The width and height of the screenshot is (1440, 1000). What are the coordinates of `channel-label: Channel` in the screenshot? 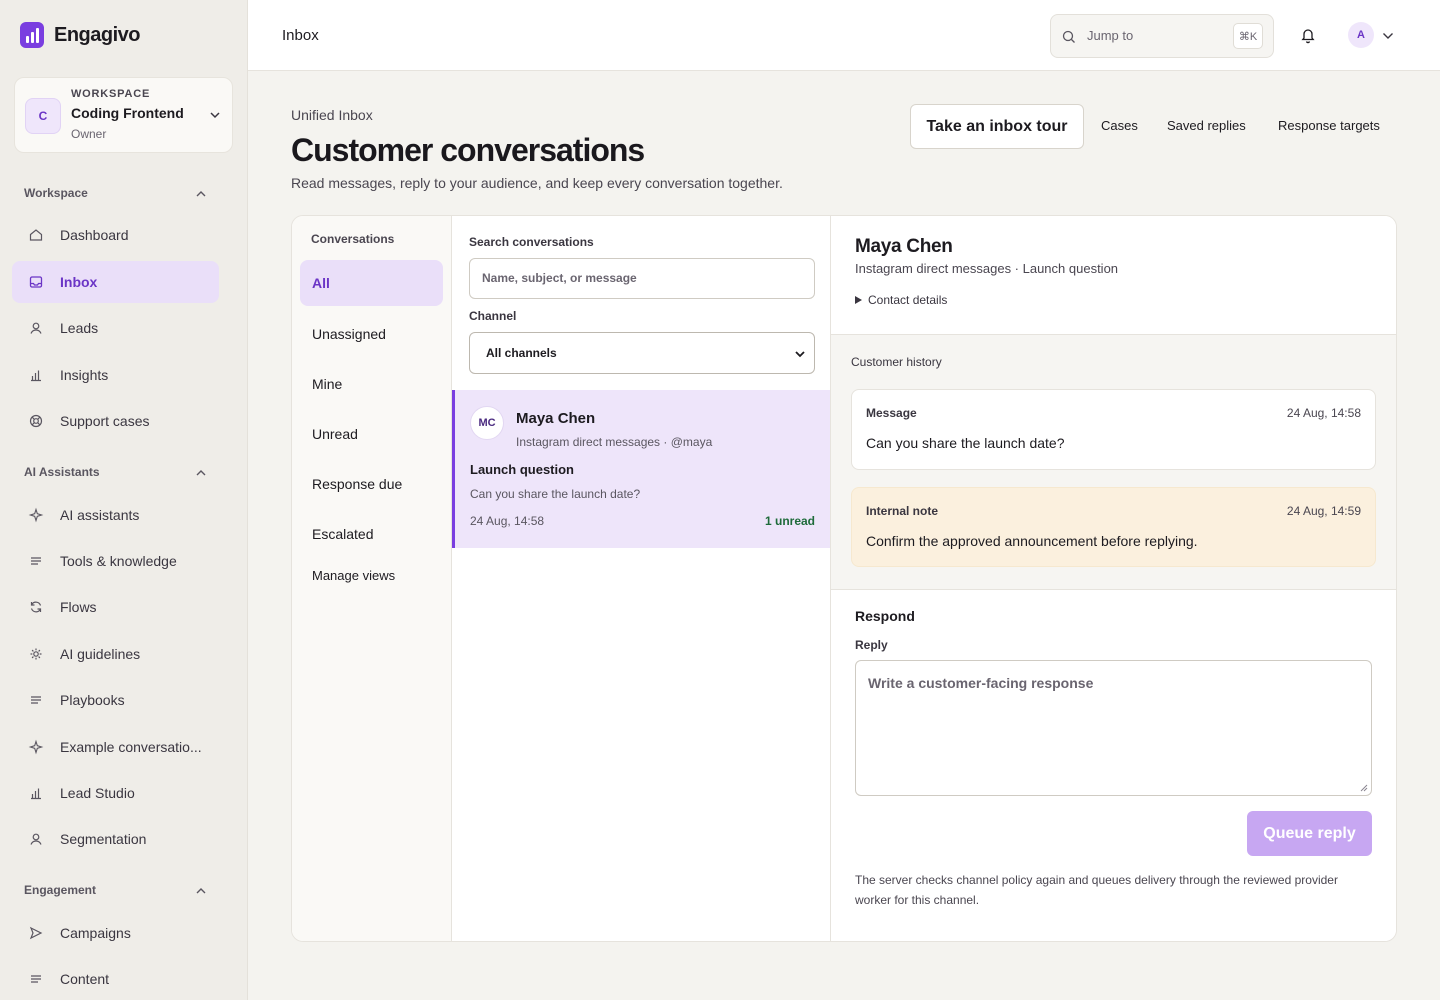 It's located at (493, 316).